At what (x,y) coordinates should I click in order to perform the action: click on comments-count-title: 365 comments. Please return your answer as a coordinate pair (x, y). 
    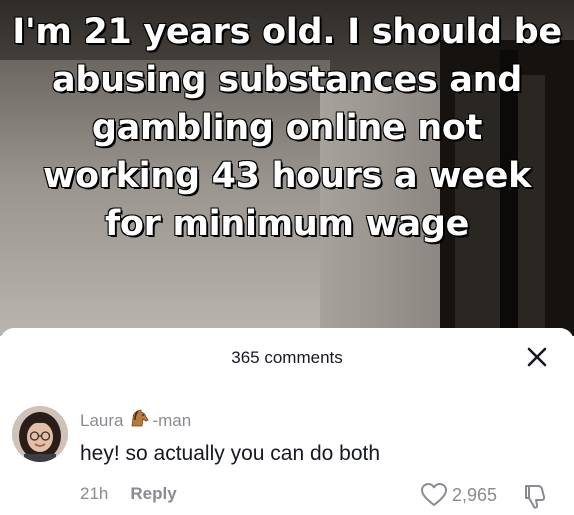
    Looking at the image, I should click on (287, 357).